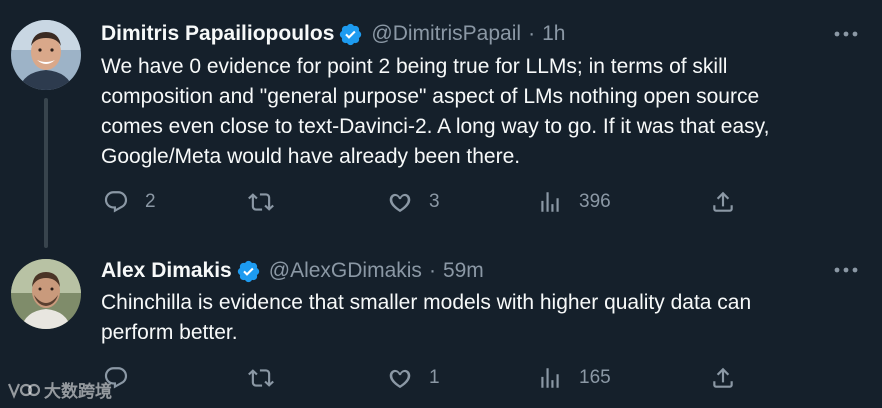  I want to click on views-button: 396, so click(574, 202).